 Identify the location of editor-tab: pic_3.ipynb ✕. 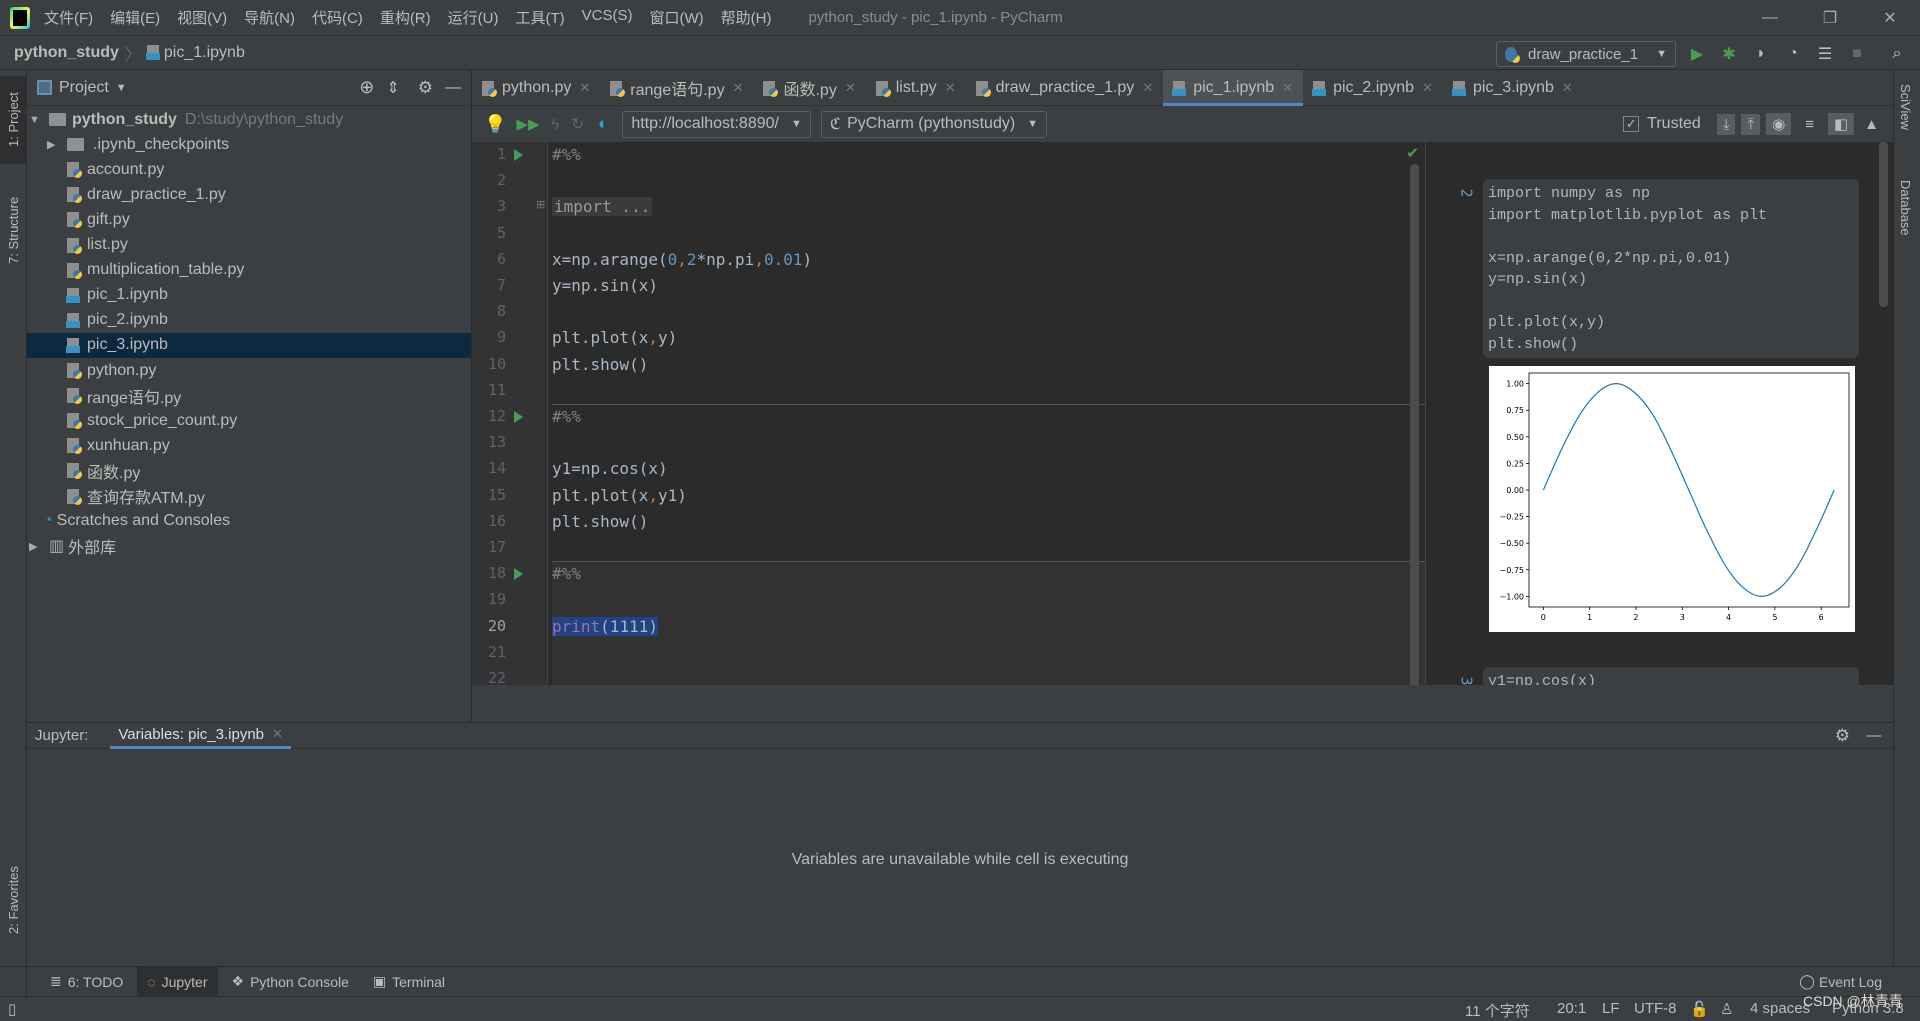
(1513, 88).